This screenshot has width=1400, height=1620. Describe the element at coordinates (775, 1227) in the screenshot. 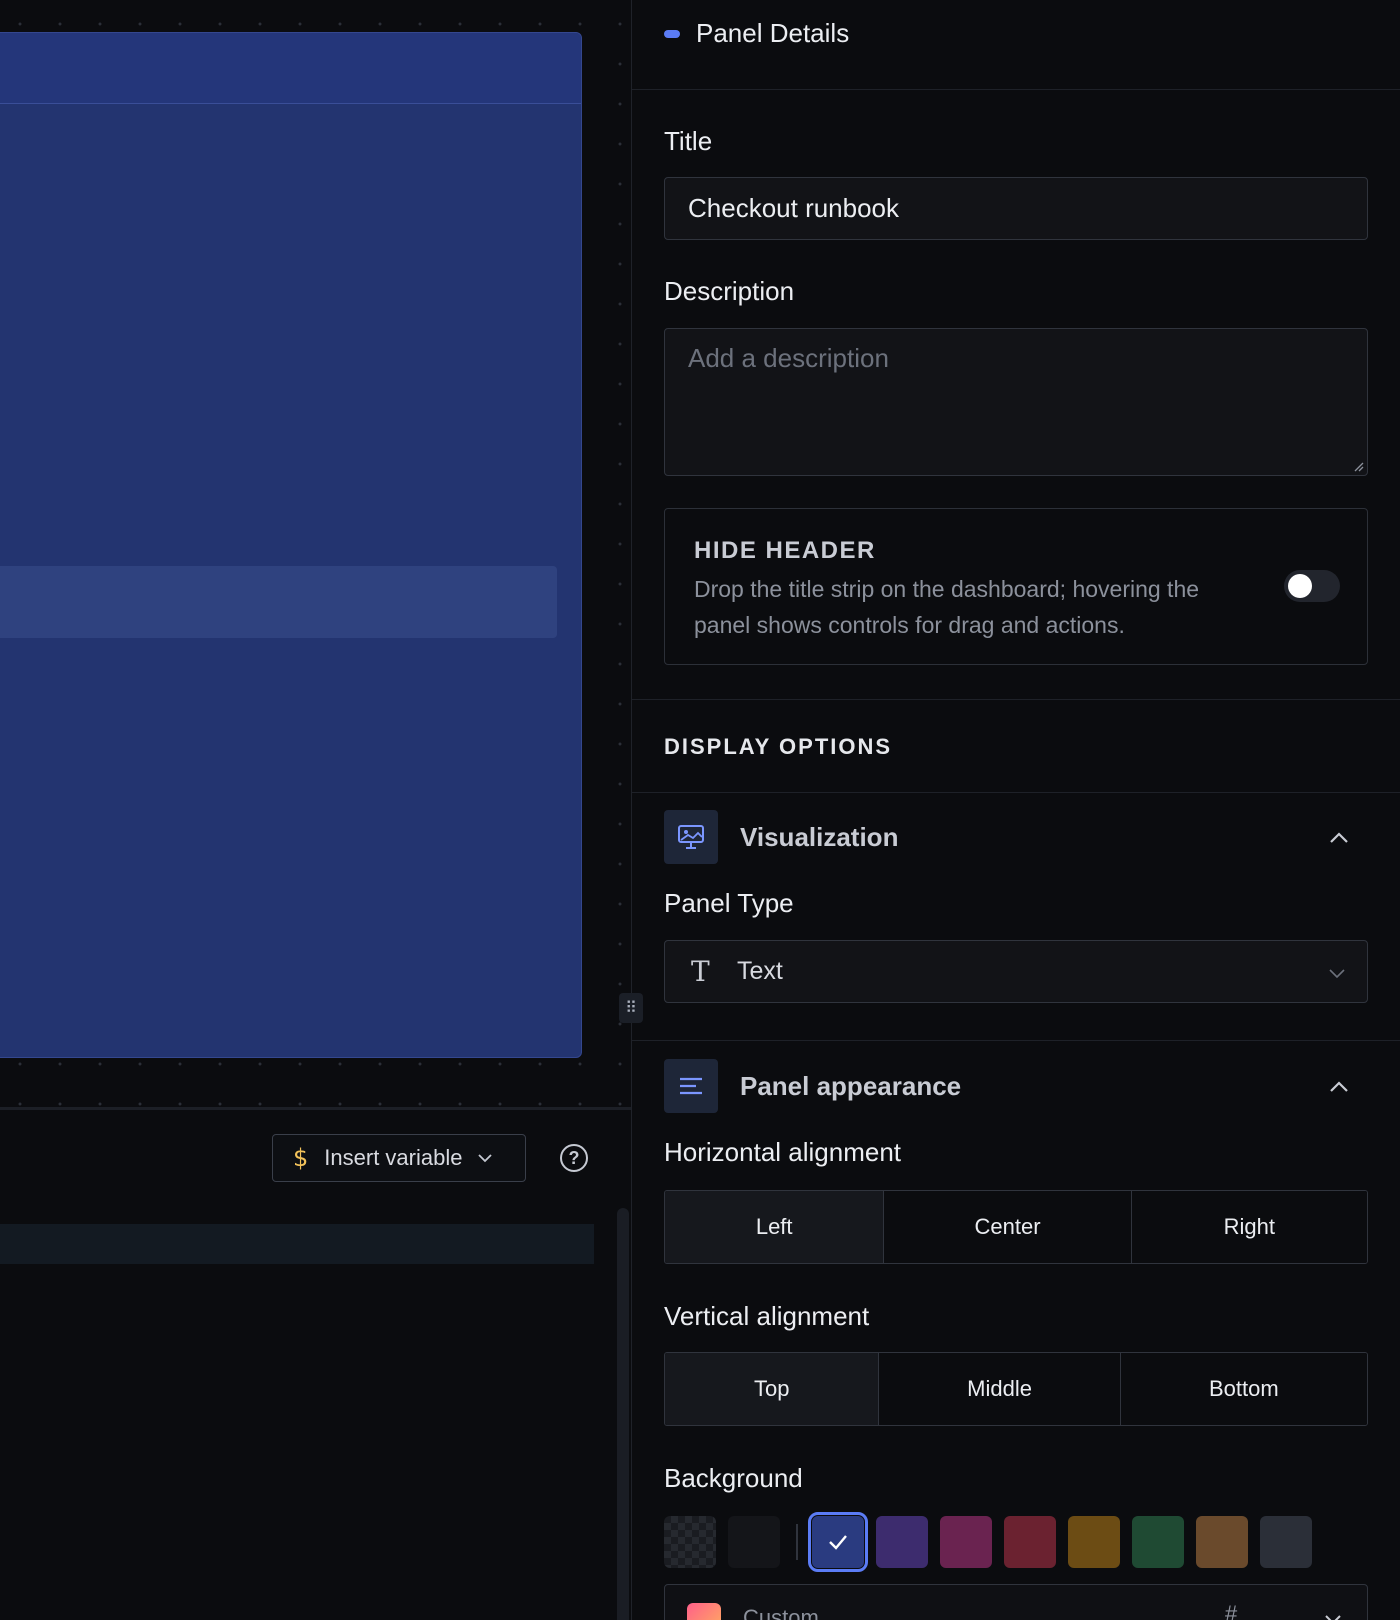

I see `halign-left-option: Left` at that location.